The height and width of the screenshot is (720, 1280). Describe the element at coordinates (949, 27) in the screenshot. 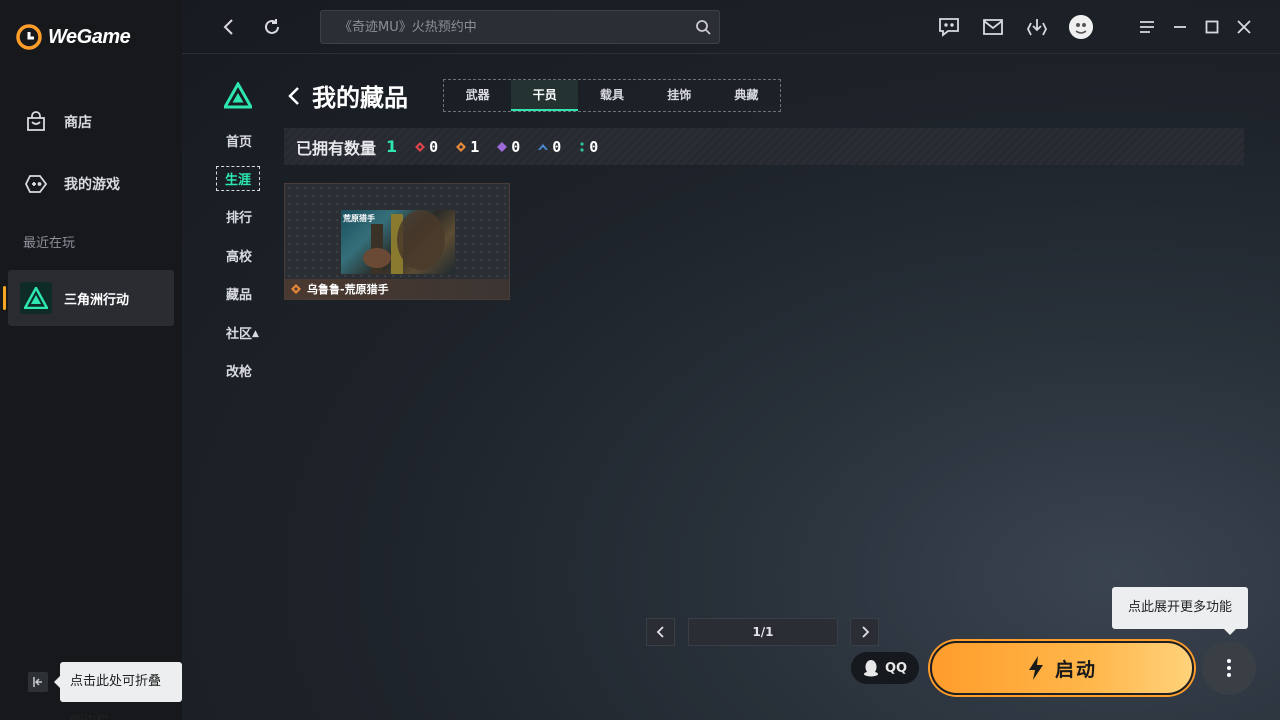

I see `chat-icon` at that location.